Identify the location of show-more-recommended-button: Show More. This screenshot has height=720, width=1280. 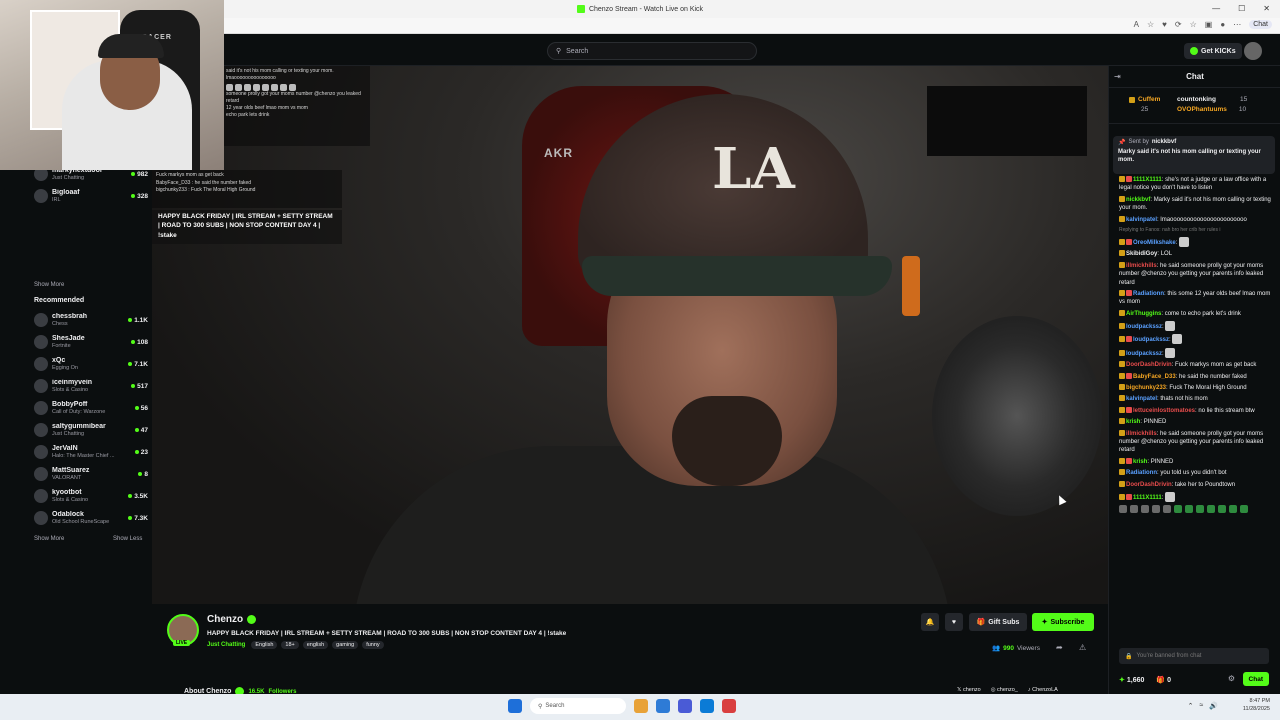
(49, 539).